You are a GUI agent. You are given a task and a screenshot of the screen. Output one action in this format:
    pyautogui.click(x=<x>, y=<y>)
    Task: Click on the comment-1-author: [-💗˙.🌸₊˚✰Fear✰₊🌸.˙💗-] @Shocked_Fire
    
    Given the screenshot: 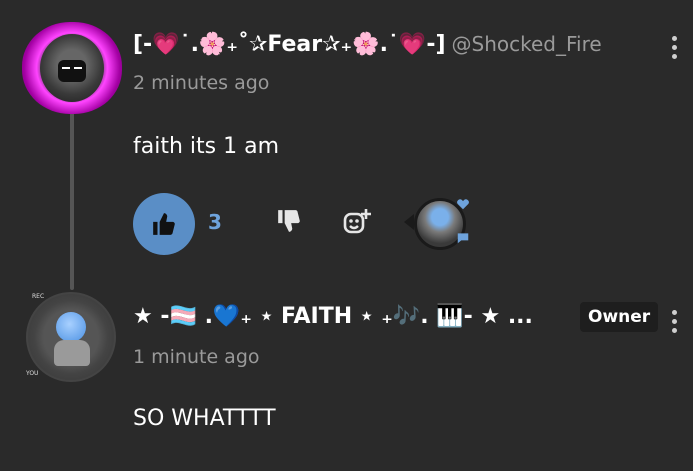 What is the action you would take?
    pyautogui.click(x=367, y=44)
    